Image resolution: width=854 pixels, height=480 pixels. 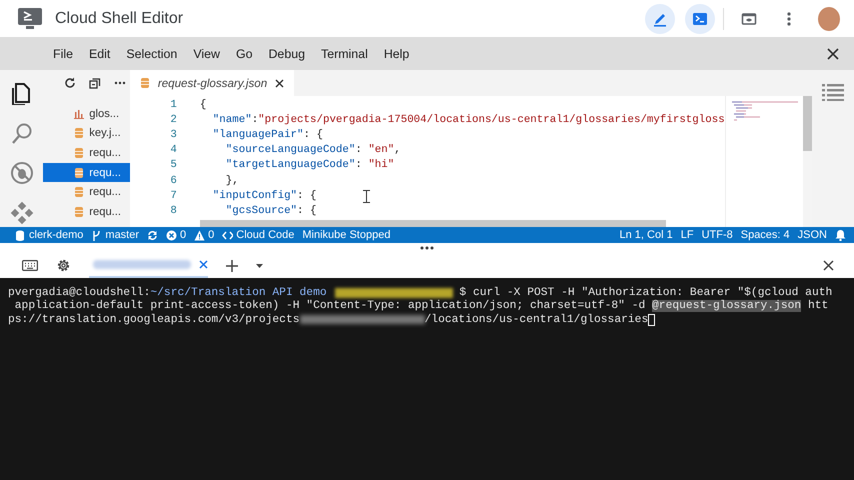 I want to click on code-line: "languagePair": {, so click(x=267, y=134).